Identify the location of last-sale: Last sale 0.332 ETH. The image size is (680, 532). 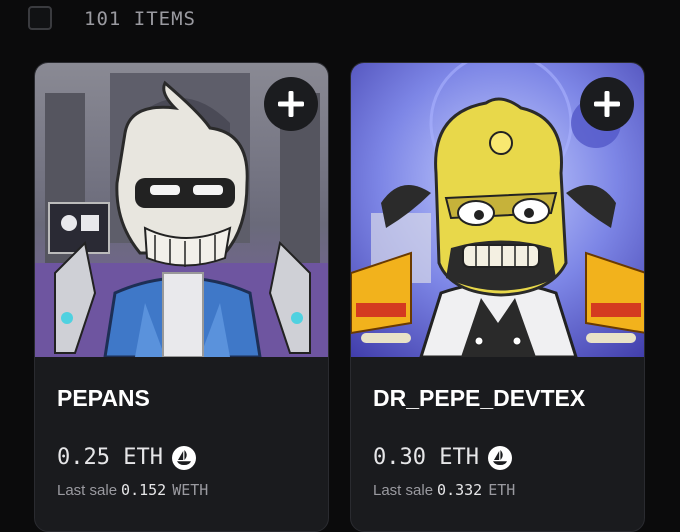
(444, 490).